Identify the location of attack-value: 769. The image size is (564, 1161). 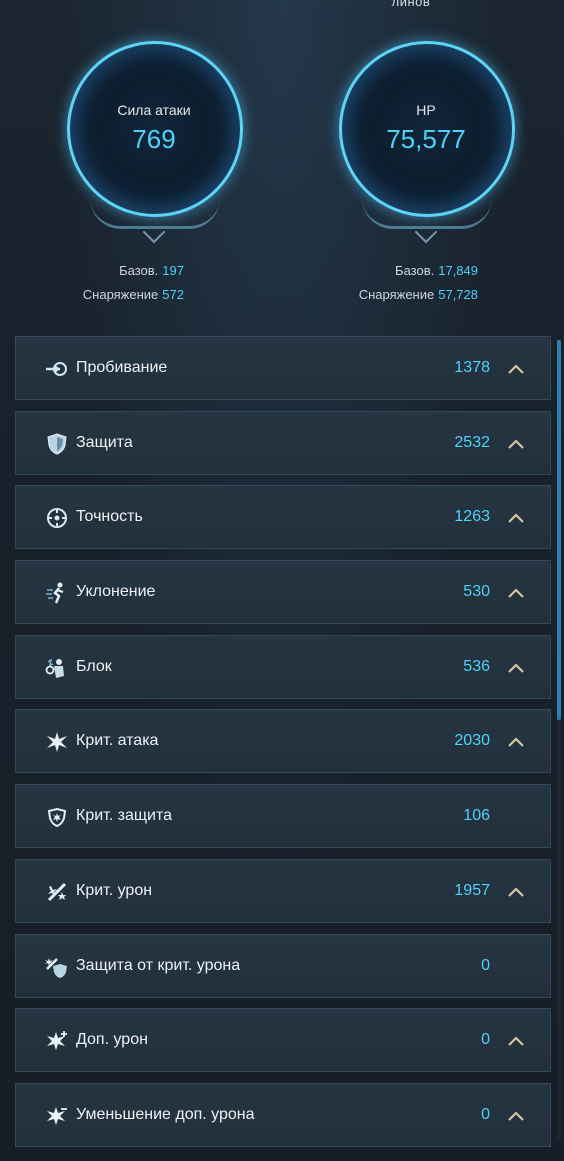
(154, 139).